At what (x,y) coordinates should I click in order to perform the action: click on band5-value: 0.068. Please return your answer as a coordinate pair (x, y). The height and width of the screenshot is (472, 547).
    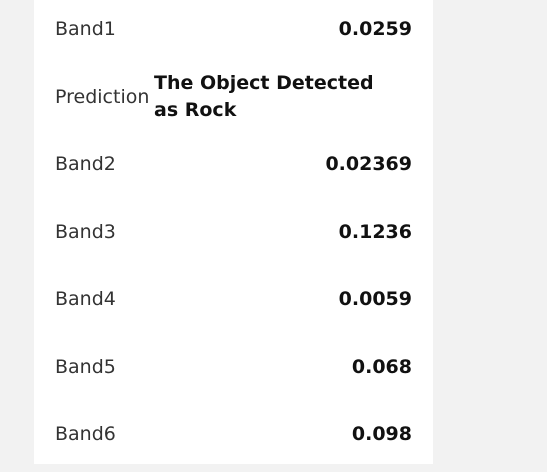
    Looking at the image, I should click on (381, 367).